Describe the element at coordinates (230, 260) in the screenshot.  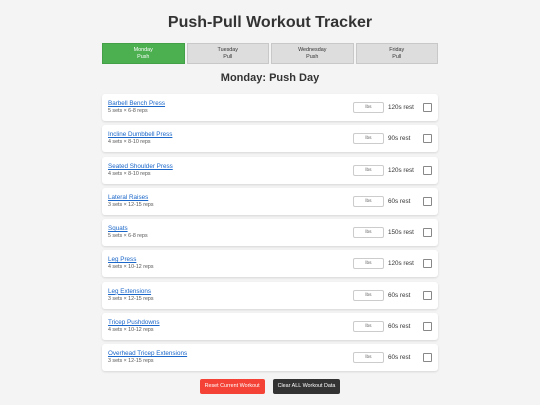
I see `exercise-name-link: Leg Press` at that location.